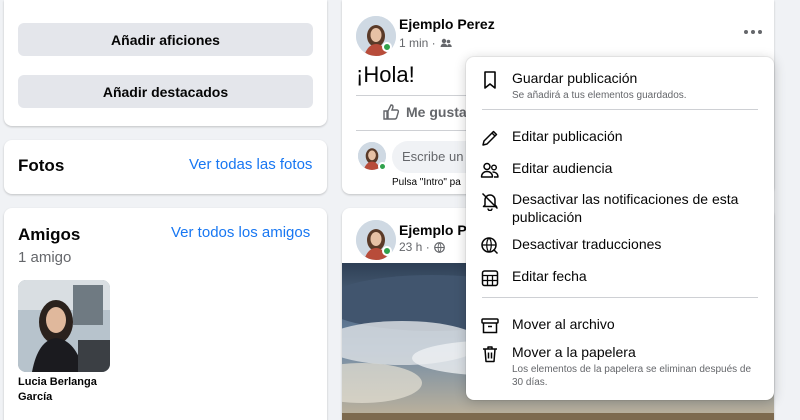 This screenshot has height=420, width=800. I want to click on menu-item-turn-off-translations: Desactivar traducciones, so click(620, 245).